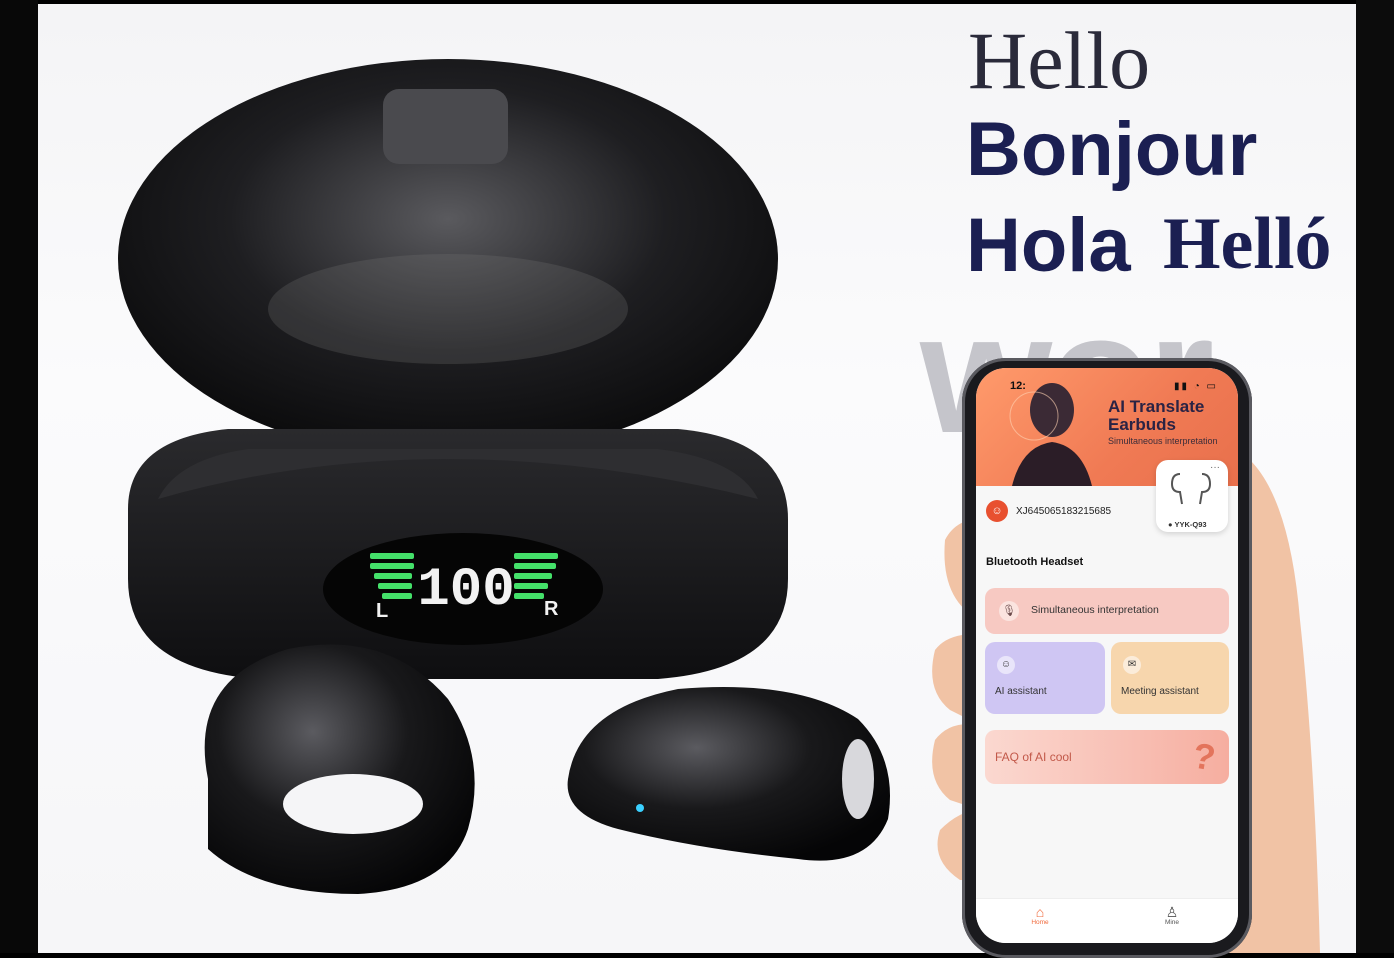 Image resolution: width=1394 pixels, height=958 pixels. Describe the element at coordinates (1195, 386) in the screenshot. I see `status-icons: ▮▮ ◔ ▭` at that location.